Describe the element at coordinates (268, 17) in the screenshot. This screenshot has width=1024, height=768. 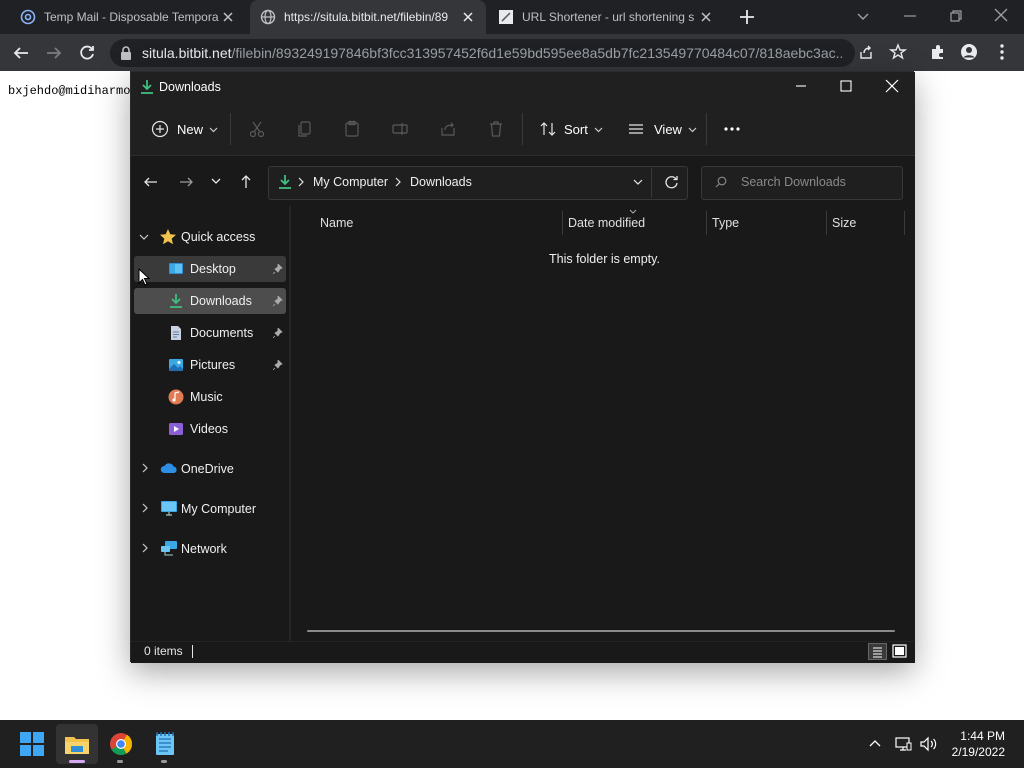
I see `globe-icon` at that location.